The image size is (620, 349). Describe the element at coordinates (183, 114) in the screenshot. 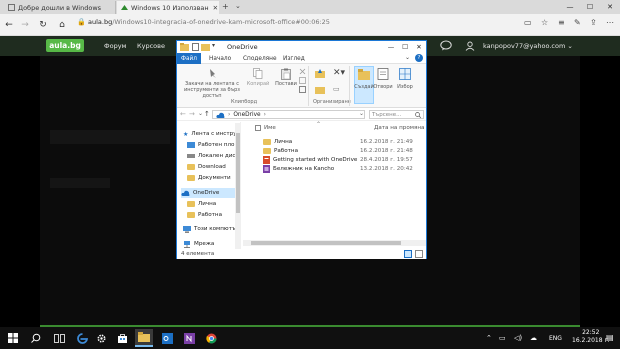

I see `explorer-back-icon: ←` at that location.